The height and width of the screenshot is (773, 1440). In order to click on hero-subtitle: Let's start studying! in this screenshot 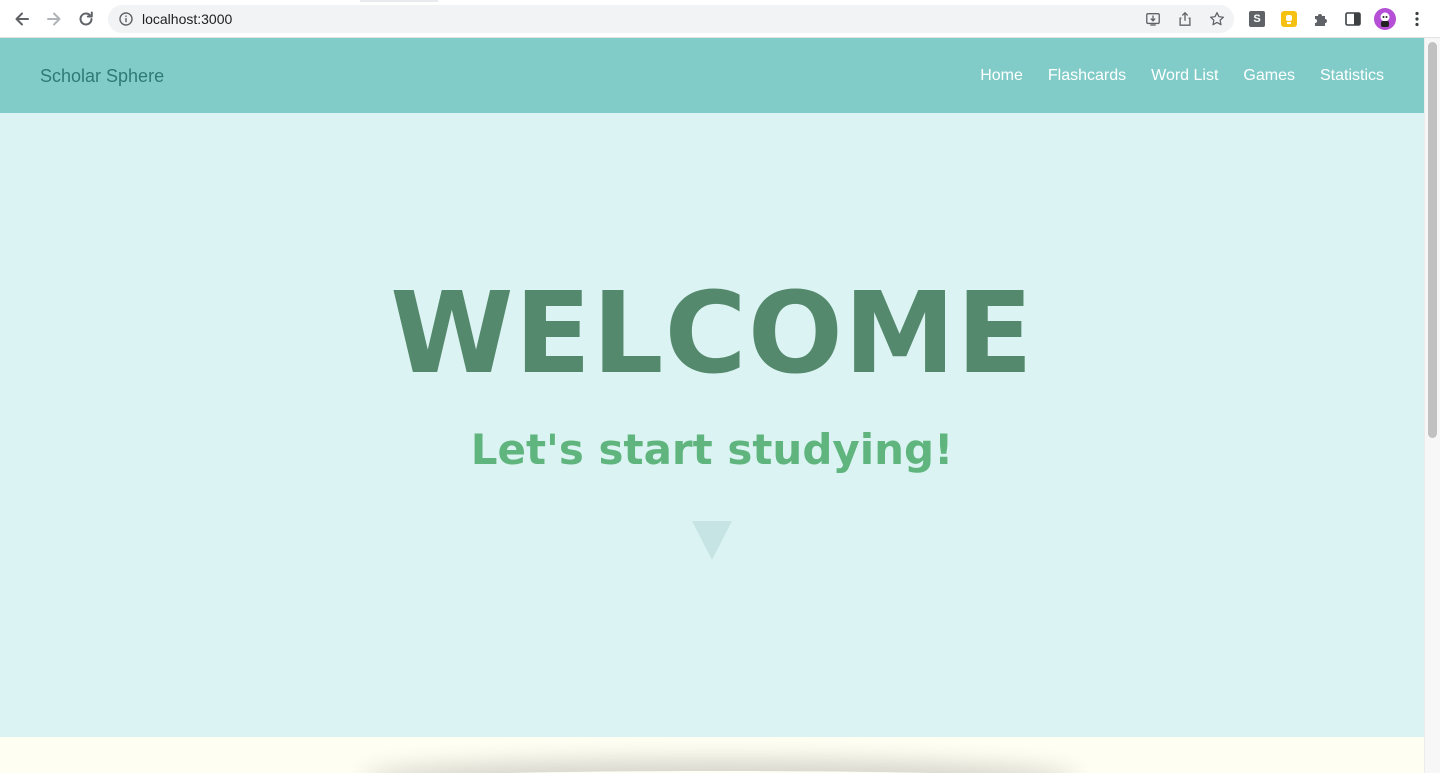, I will do `click(712, 449)`.